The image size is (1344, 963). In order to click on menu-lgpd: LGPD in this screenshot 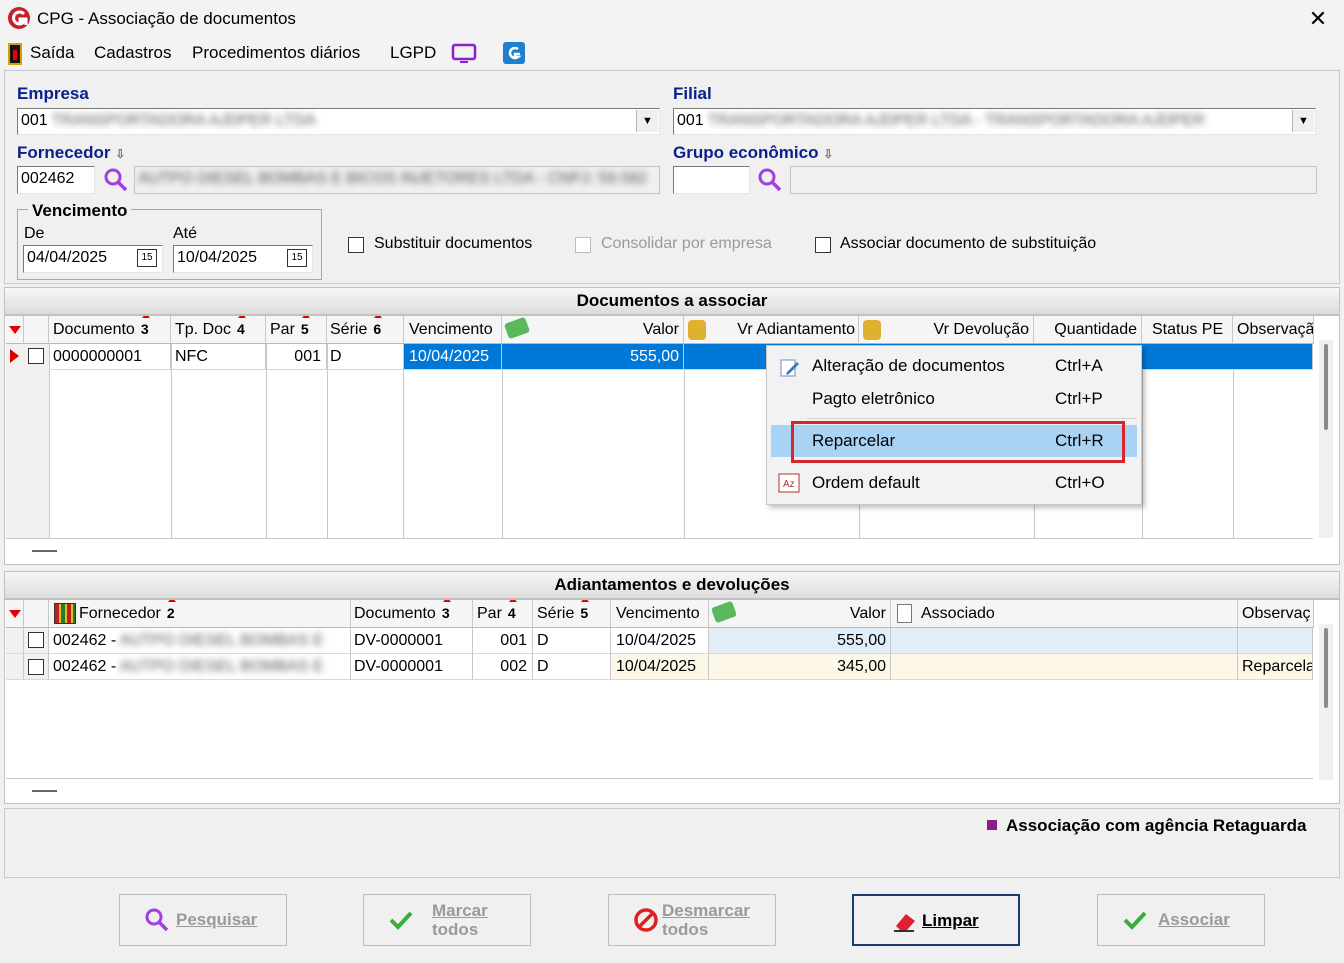, I will do `click(413, 53)`.